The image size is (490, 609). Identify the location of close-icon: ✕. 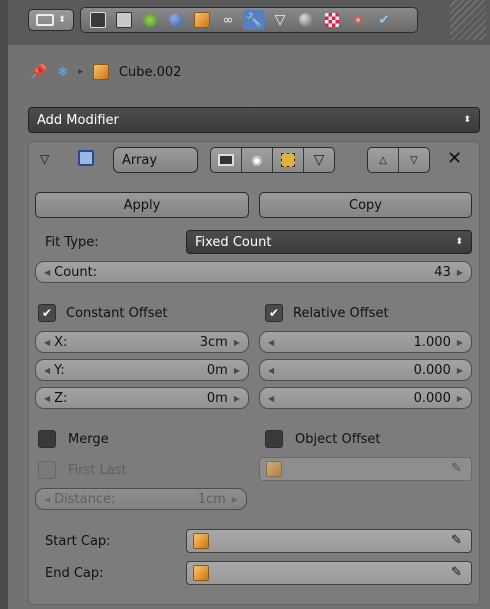
(454, 158).